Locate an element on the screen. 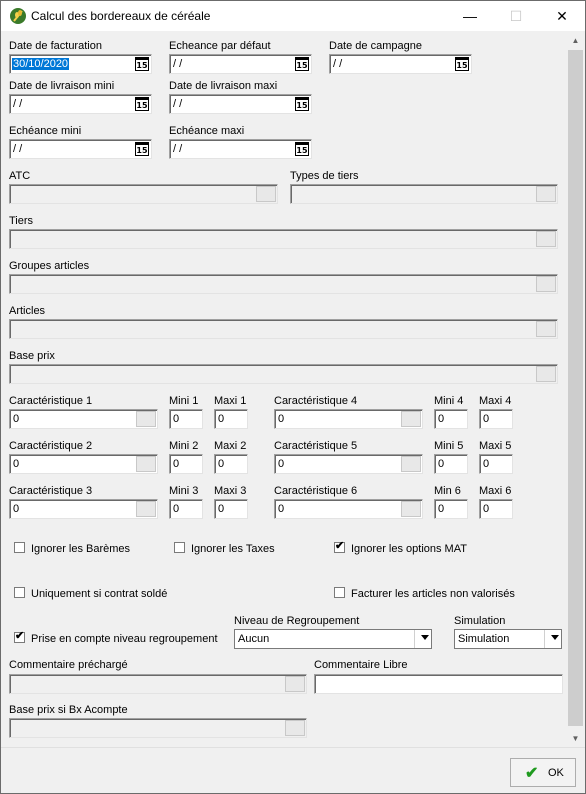 This screenshot has height=794, width=586. caract-6-lookup-button is located at coordinates (411, 509).